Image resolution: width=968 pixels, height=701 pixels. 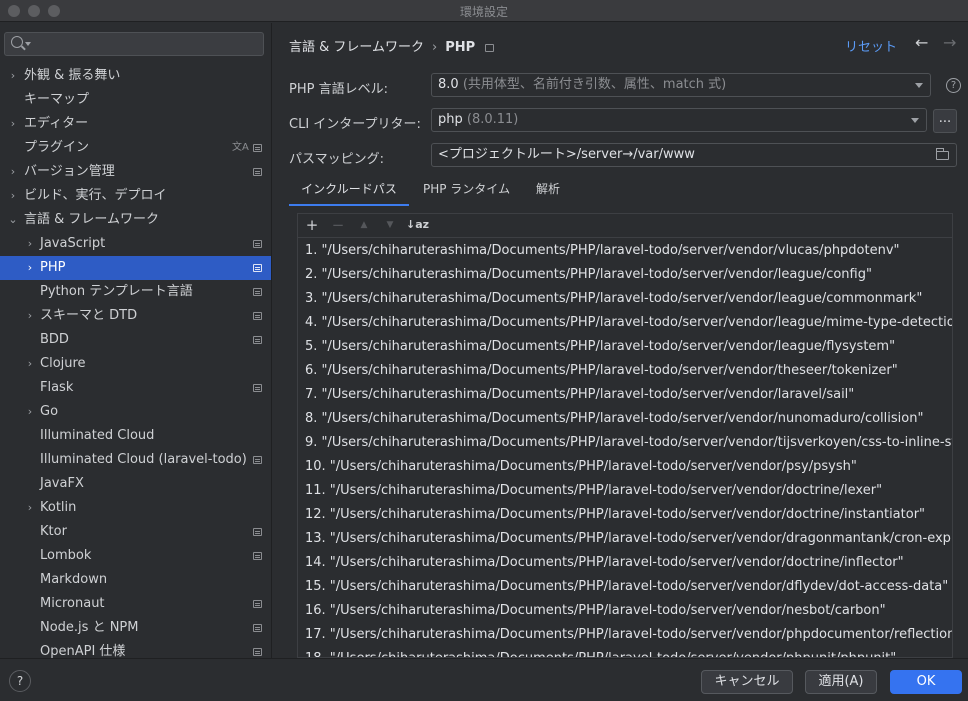 I want to click on sidebar-item: Node.js と NPM, so click(x=135, y=628).